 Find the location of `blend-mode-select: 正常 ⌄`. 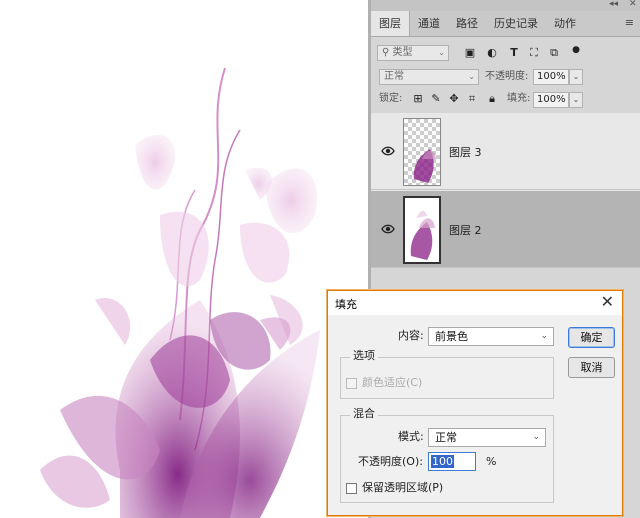

blend-mode-select: 正常 ⌄ is located at coordinates (429, 77).